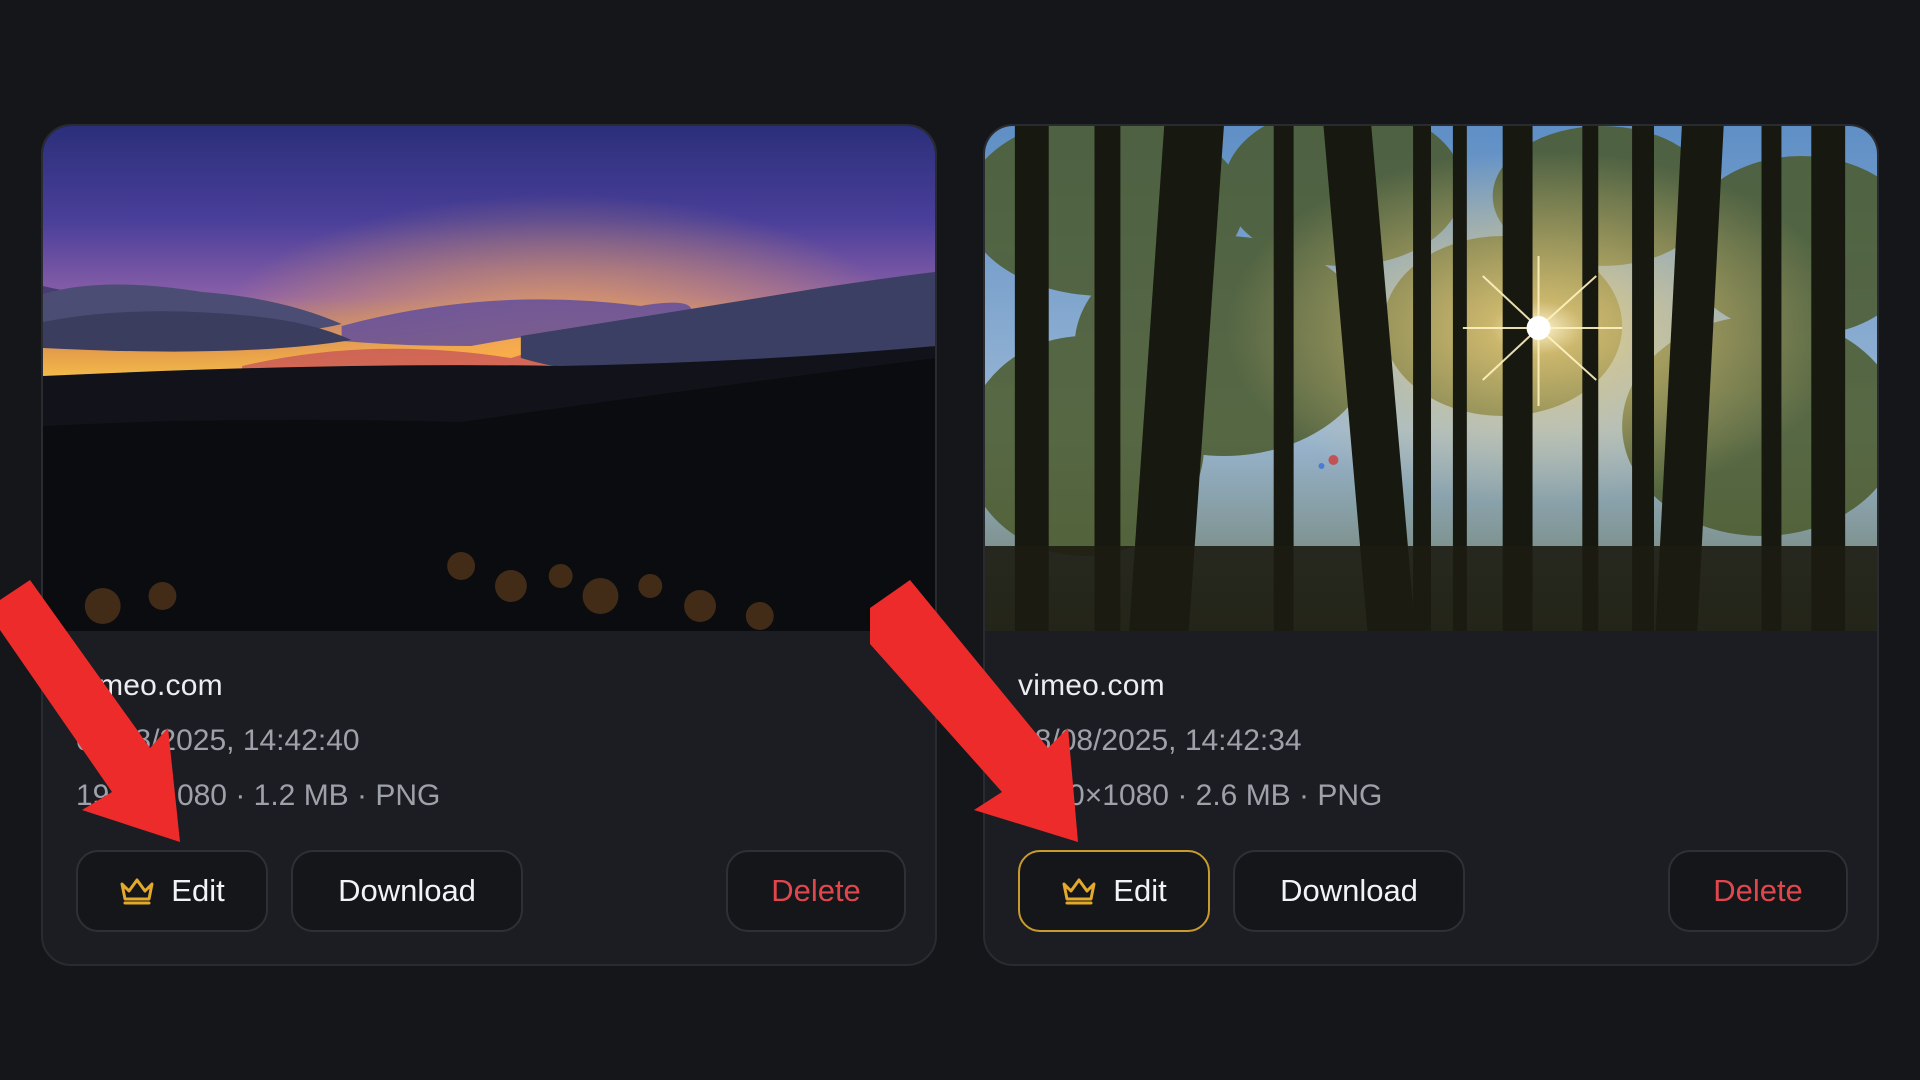 This screenshot has height=1080, width=1920. Describe the element at coordinates (258, 795) in the screenshot. I see `image-info: 1920×1080 · 1.2 MB · PNG` at that location.